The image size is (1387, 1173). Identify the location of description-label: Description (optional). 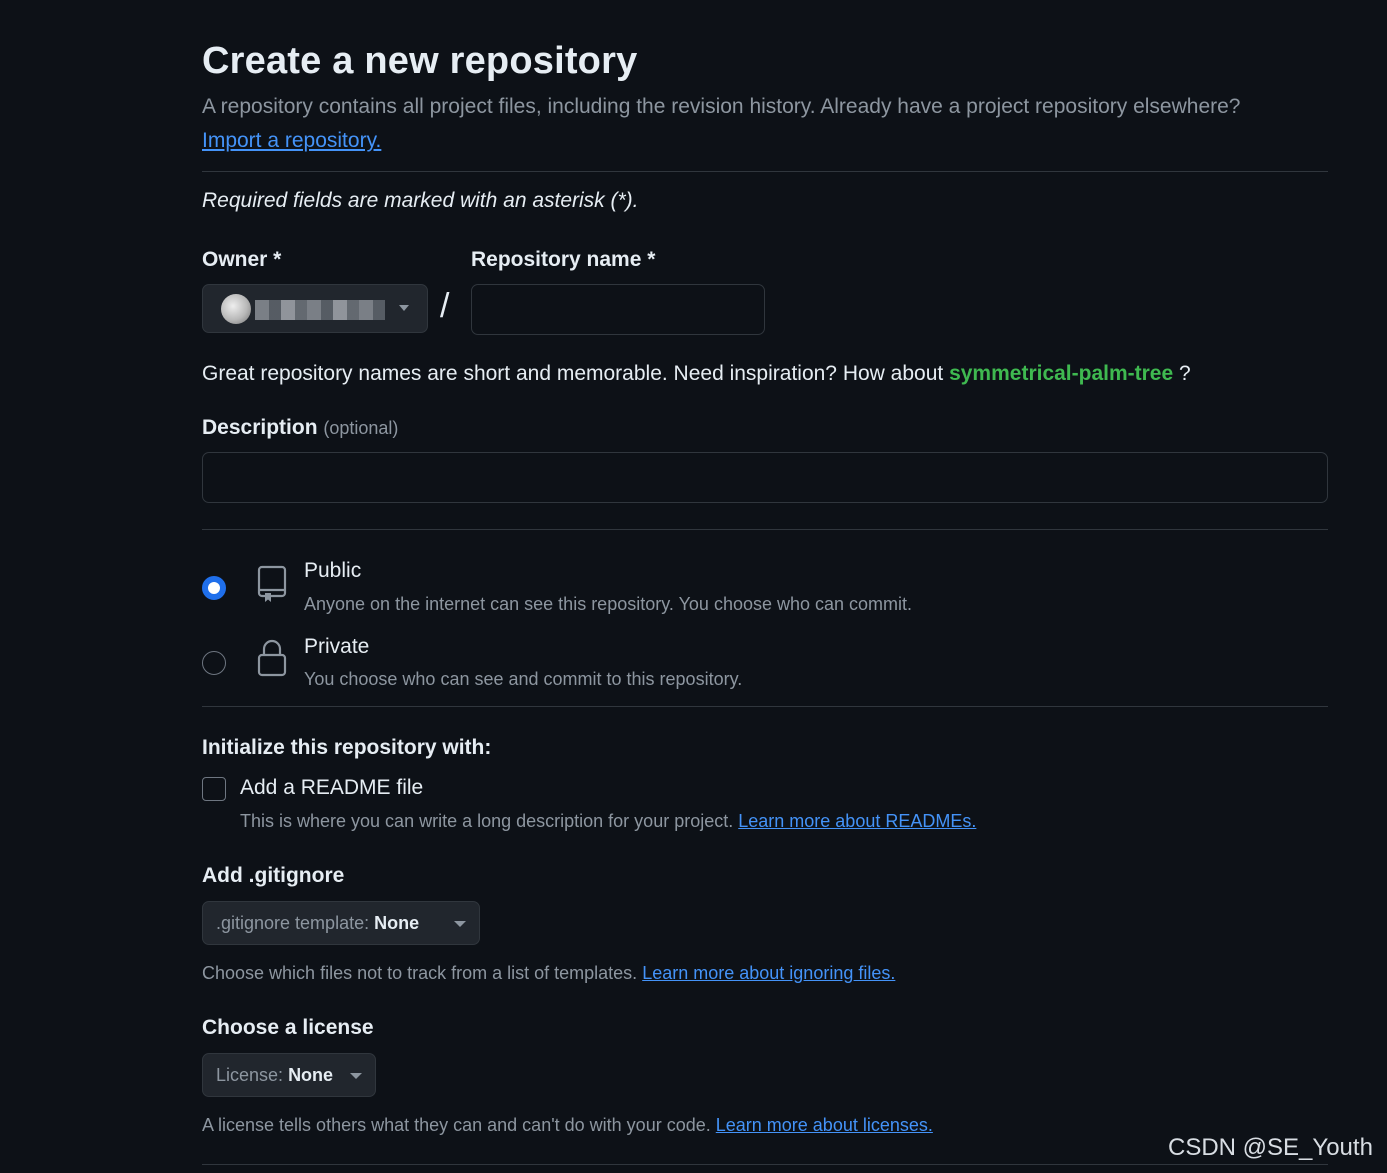
(300, 428).